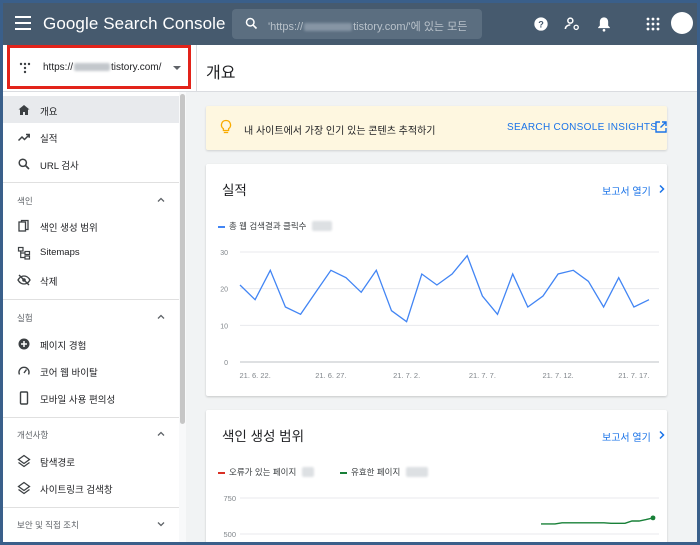 The image size is (700, 545). I want to click on redacted-text: 0, so click(307, 472).